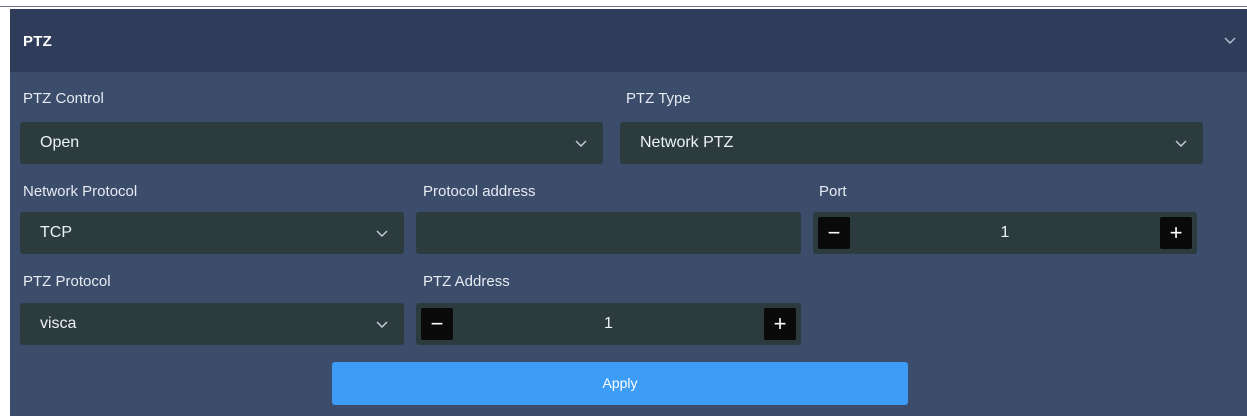  I want to click on protocol-address-label: Protocol address, so click(479, 191).